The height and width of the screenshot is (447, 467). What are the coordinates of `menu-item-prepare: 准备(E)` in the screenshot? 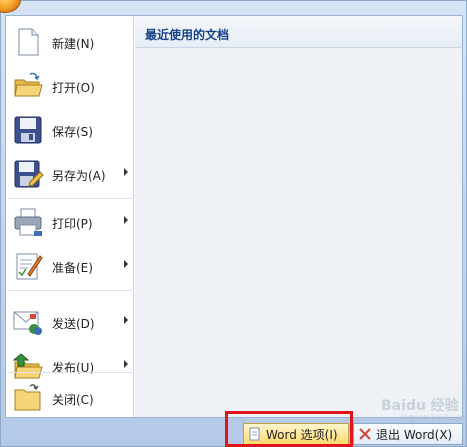 It's located at (70, 266).